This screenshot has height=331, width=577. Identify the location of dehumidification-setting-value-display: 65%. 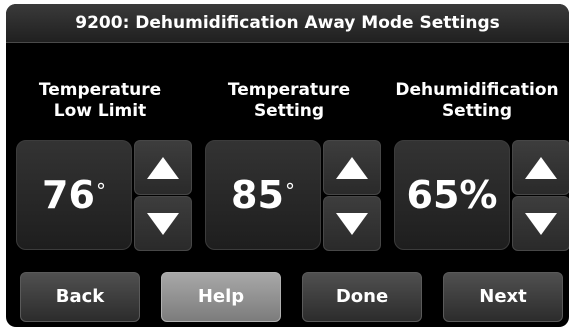
(452, 195).